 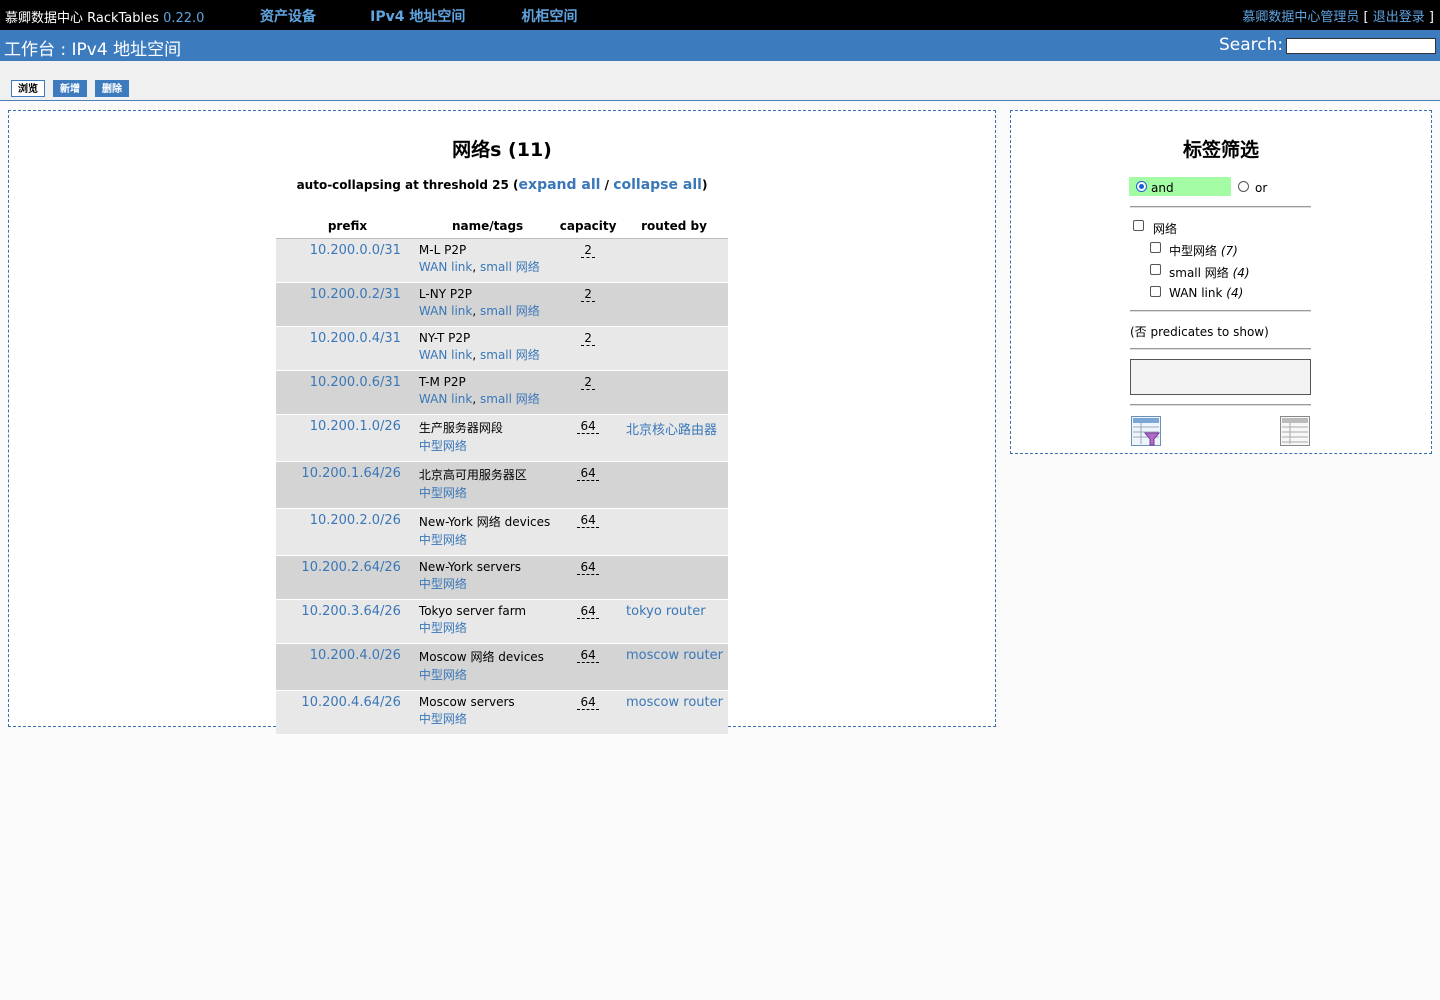 What do you see at coordinates (288, 17) in the screenshot?
I see `nav-assets: 资产设备` at bounding box center [288, 17].